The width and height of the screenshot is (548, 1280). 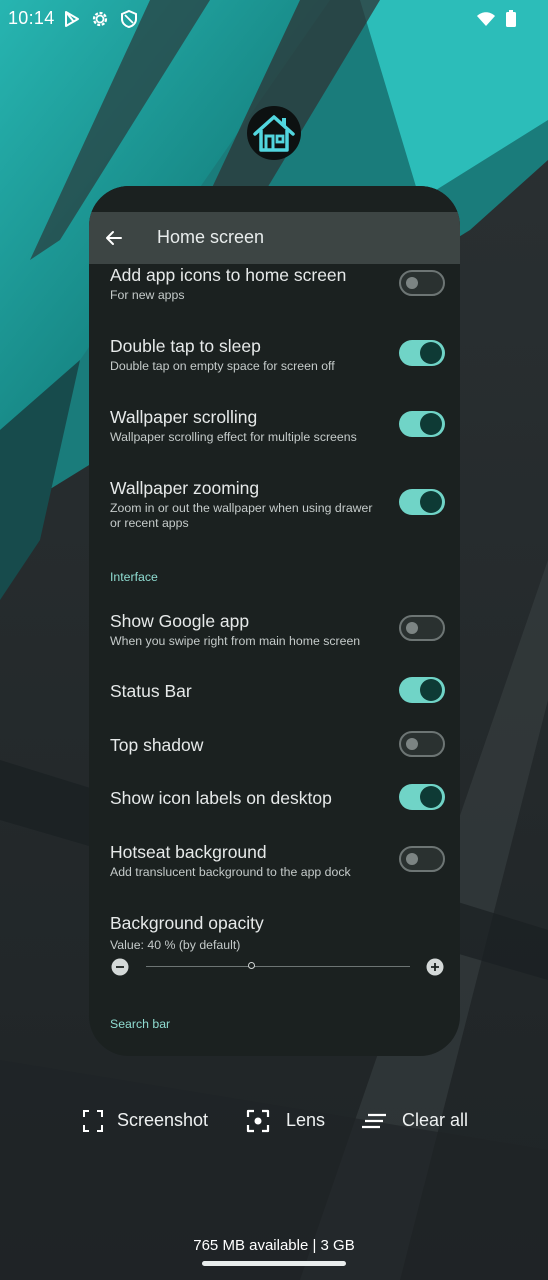 I want to click on settings-gear-icon, so click(x=100, y=19).